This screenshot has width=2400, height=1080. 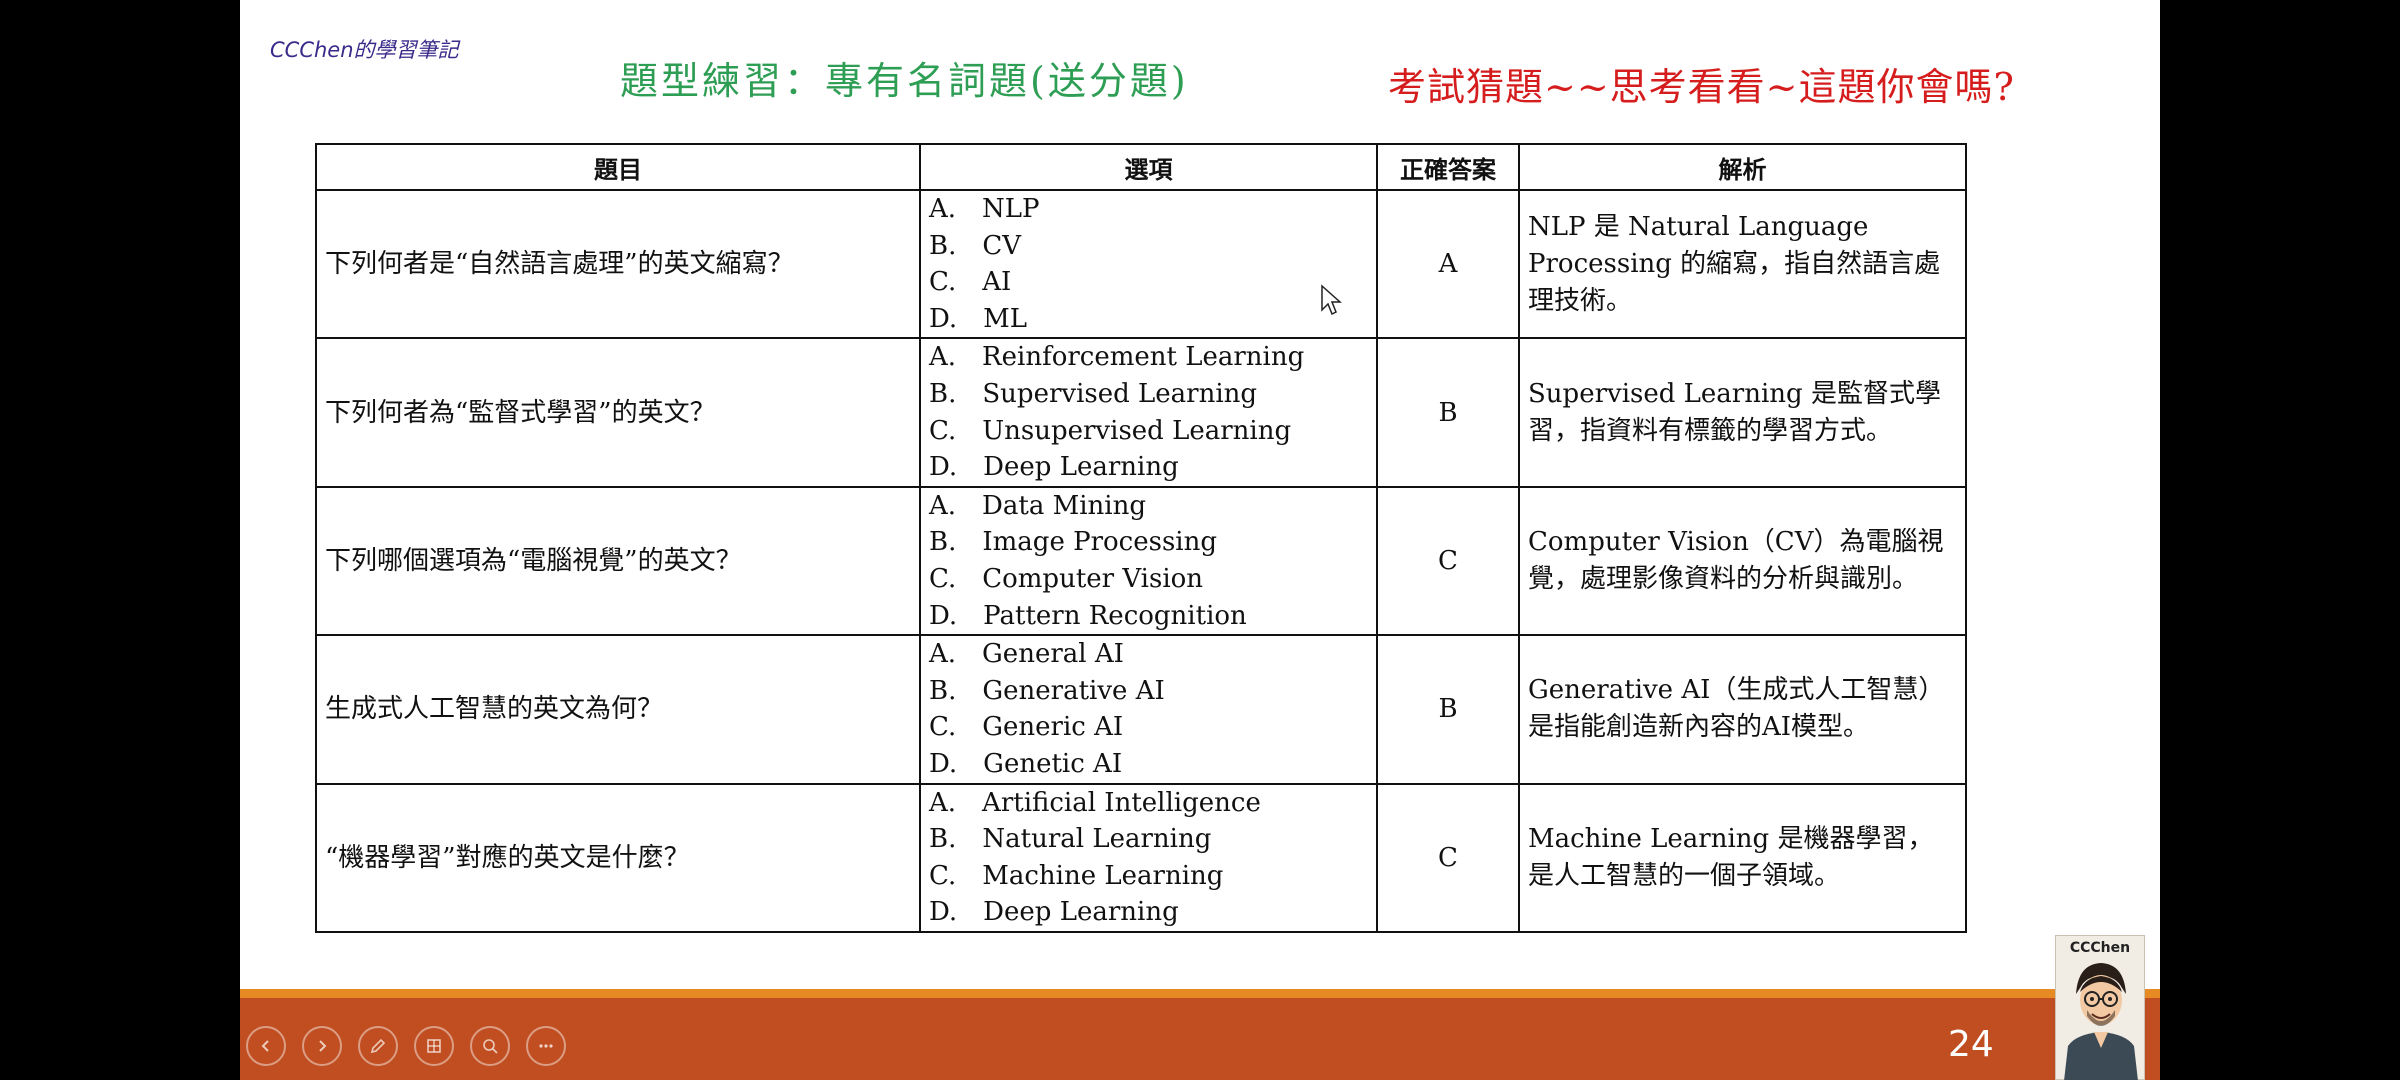 What do you see at coordinates (904, 81) in the screenshot?
I see `slide-title: 題型練習：專有名詞題(送分題)` at bounding box center [904, 81].